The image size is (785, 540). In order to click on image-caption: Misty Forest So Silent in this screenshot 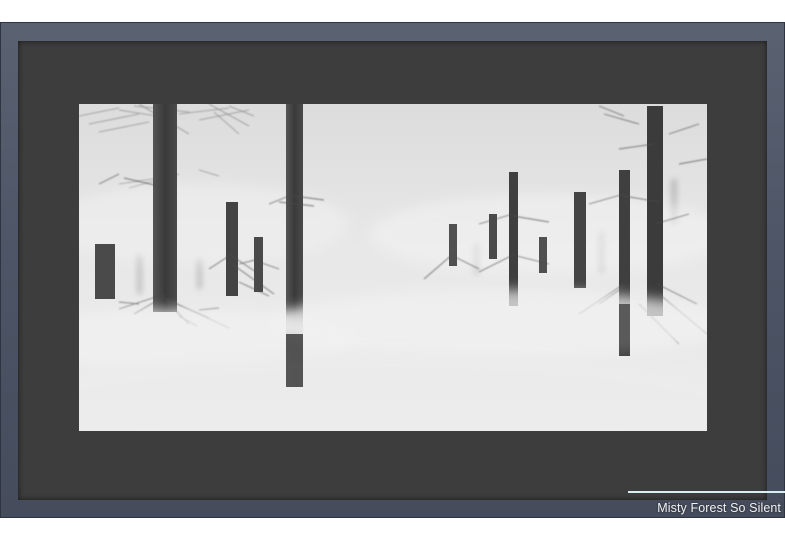, I will do `click(719, 508)`.